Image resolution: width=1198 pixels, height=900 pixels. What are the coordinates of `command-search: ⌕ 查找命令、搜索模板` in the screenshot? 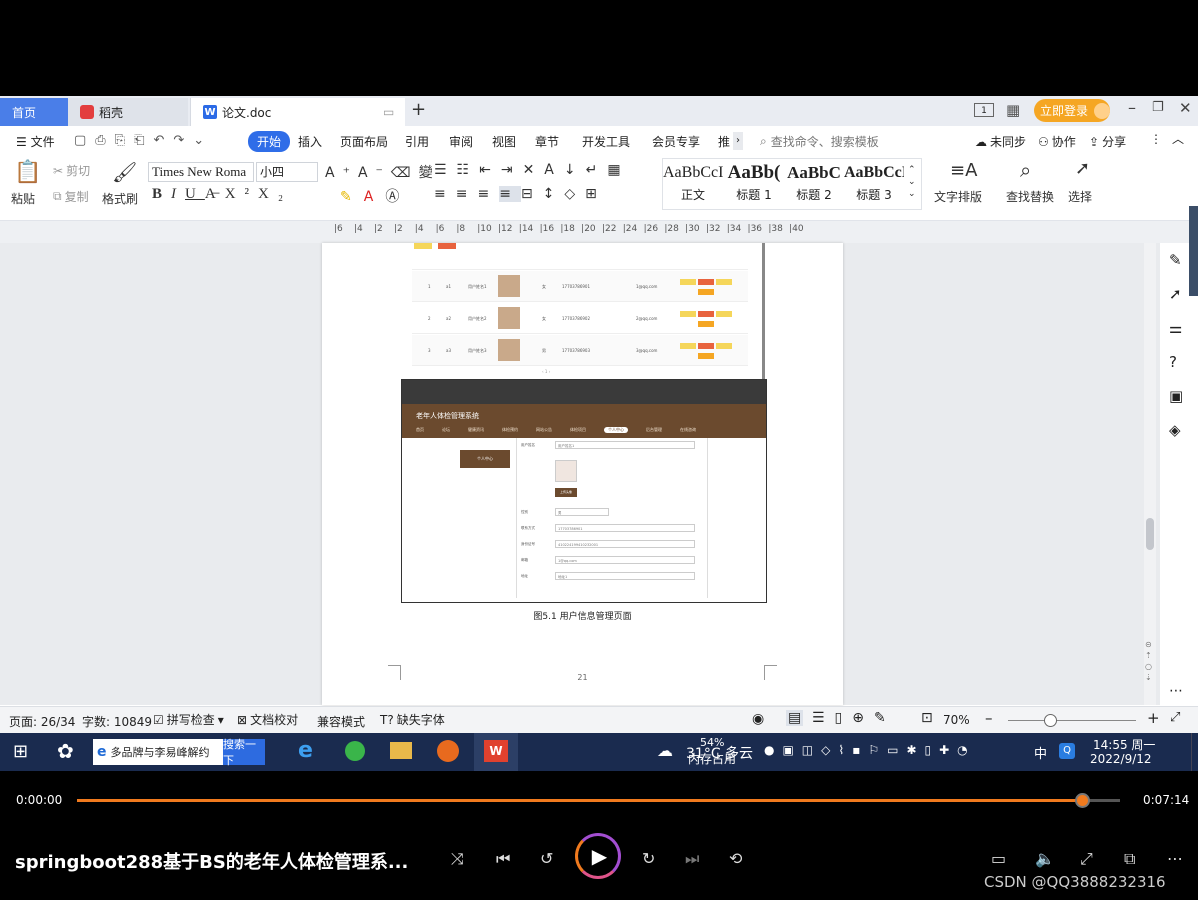 It's located at (819, 141).